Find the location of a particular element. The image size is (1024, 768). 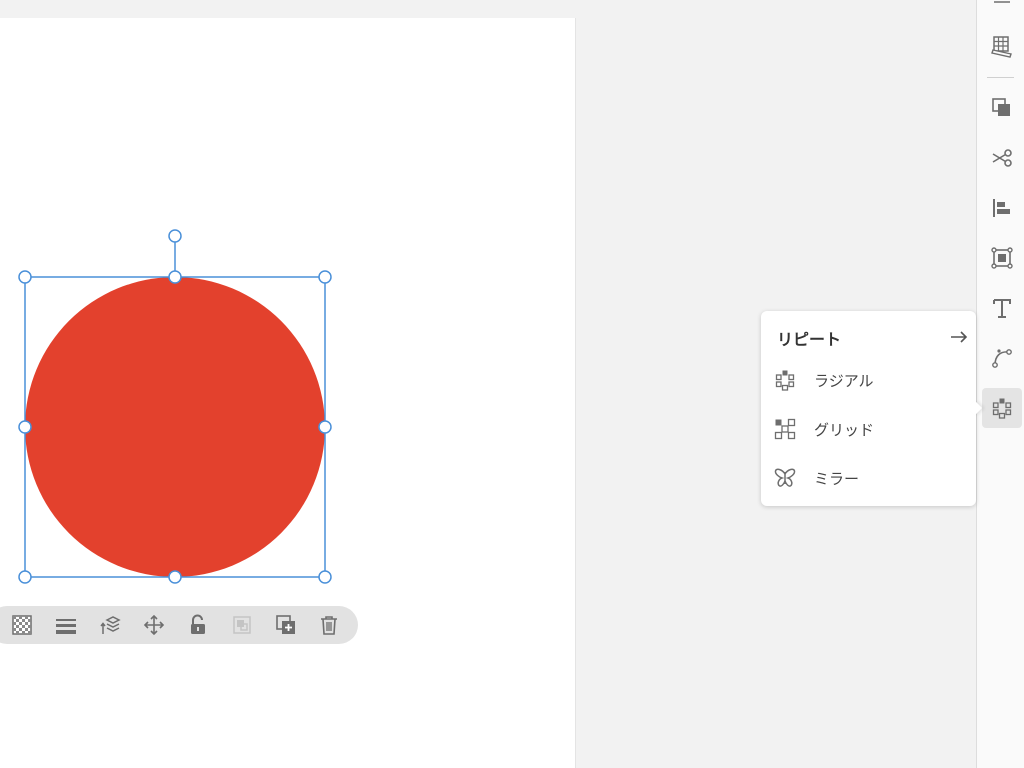

repeat-option-grid: グリッド is located at coordinates (868, 429).